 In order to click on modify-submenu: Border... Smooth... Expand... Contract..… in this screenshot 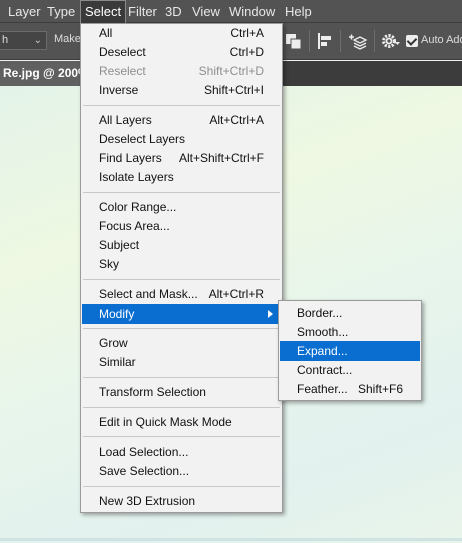, I will do `click(350, 350)`.